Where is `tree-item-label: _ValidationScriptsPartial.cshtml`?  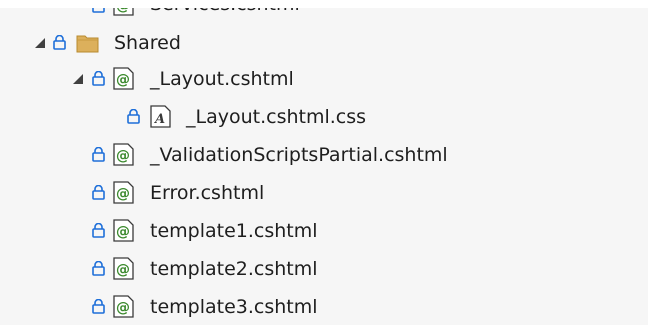
tree-item-label: _ValidationScriptsPartial.cshtml is located at coordinates (299, 155).